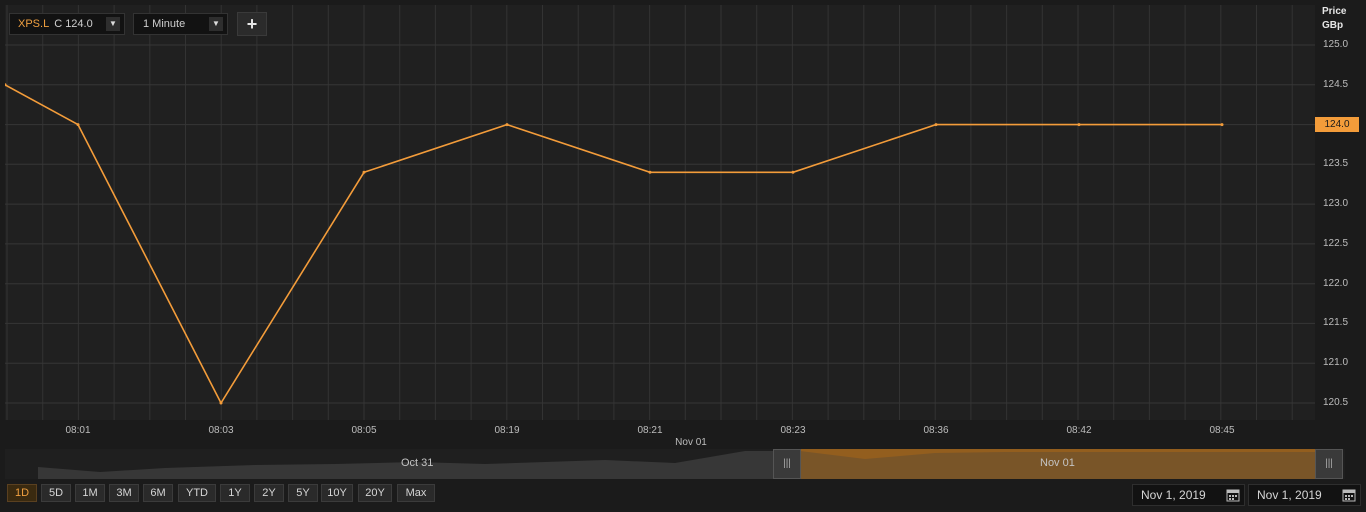  Describe the element at coordinates (1057, 463) in the screenshot. I see `navigator-right-label: Nov 01` at that location.